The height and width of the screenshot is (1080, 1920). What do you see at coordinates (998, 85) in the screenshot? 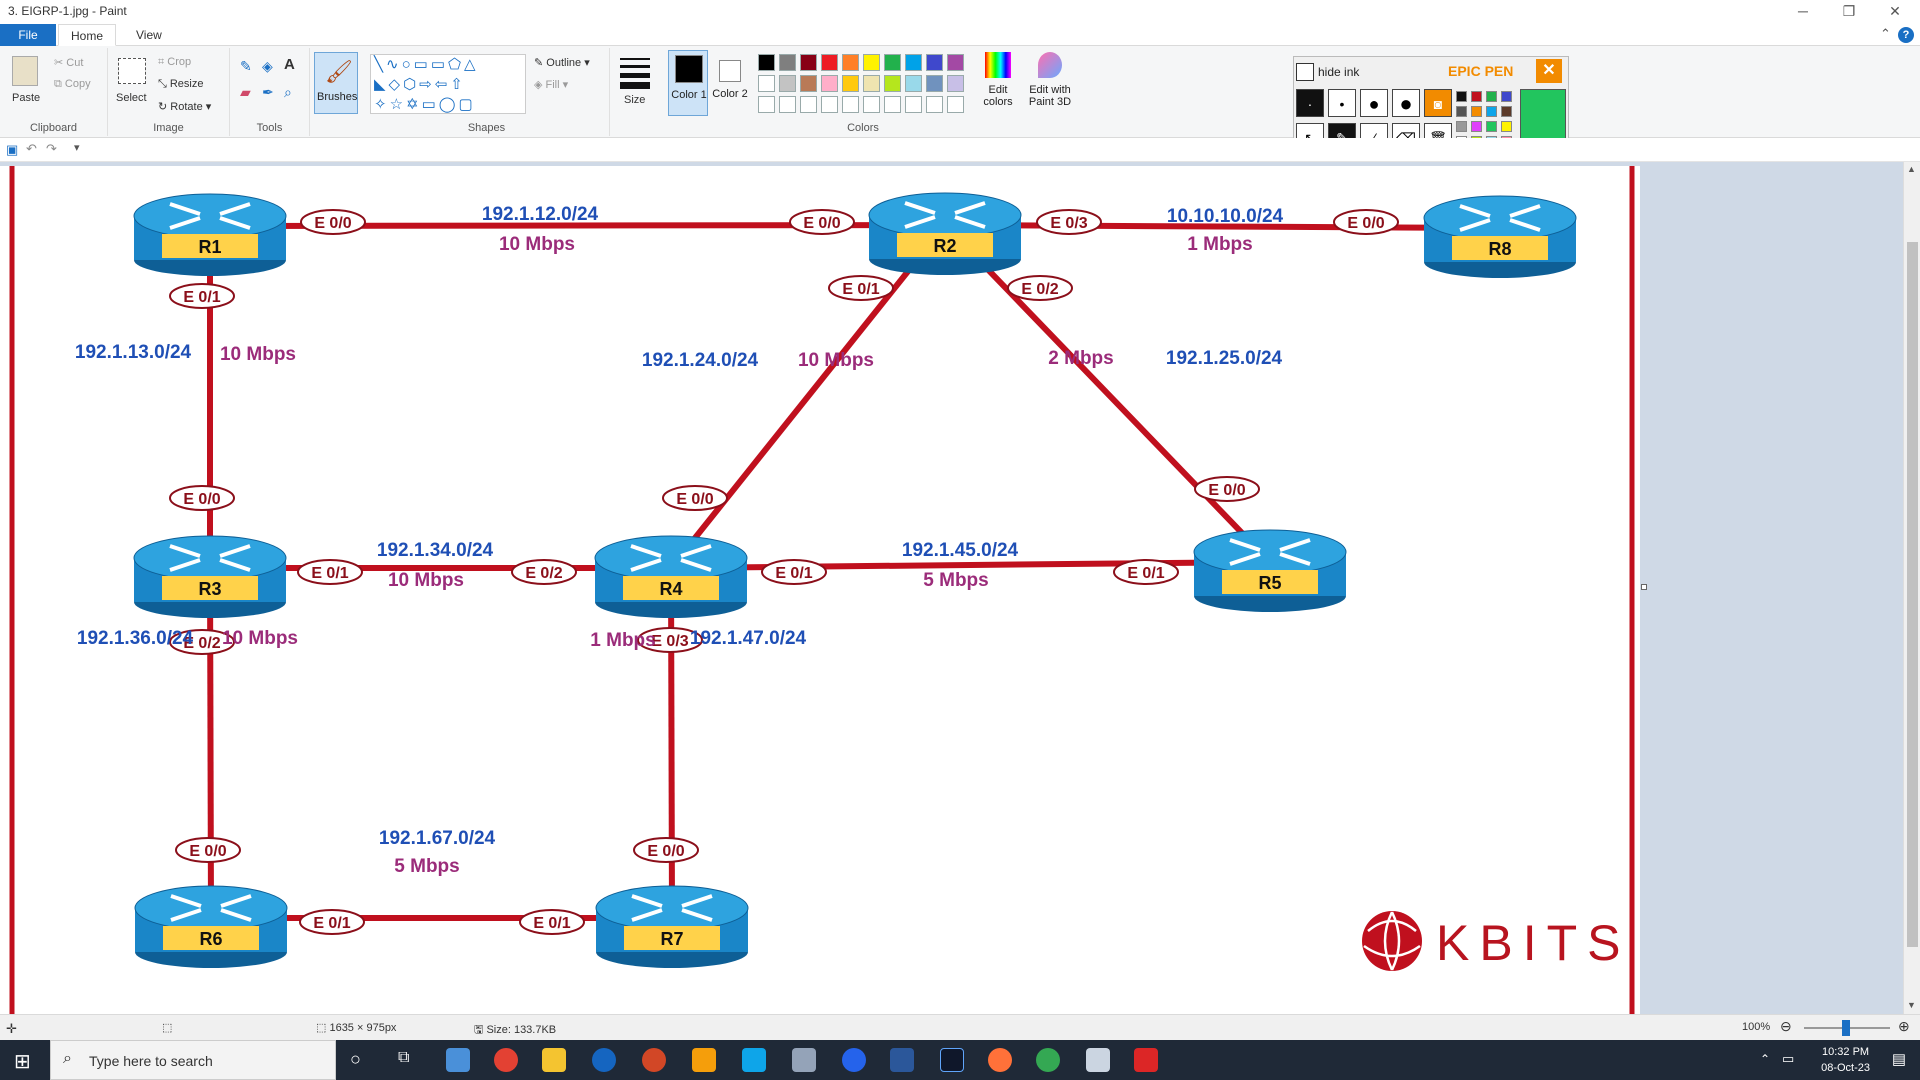
I see `edit-colors-button: Edit colors` at bounding box center [998, 85].